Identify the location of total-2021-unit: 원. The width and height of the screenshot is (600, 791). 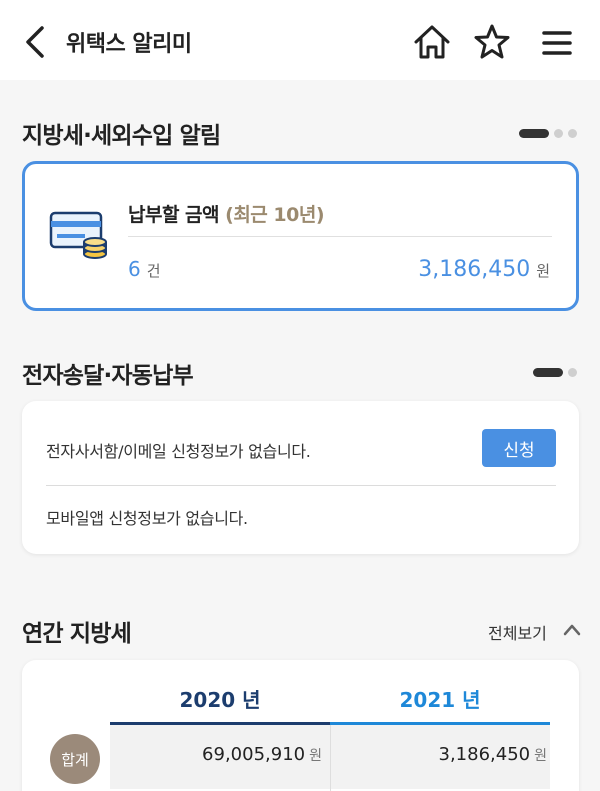
(540, 756).